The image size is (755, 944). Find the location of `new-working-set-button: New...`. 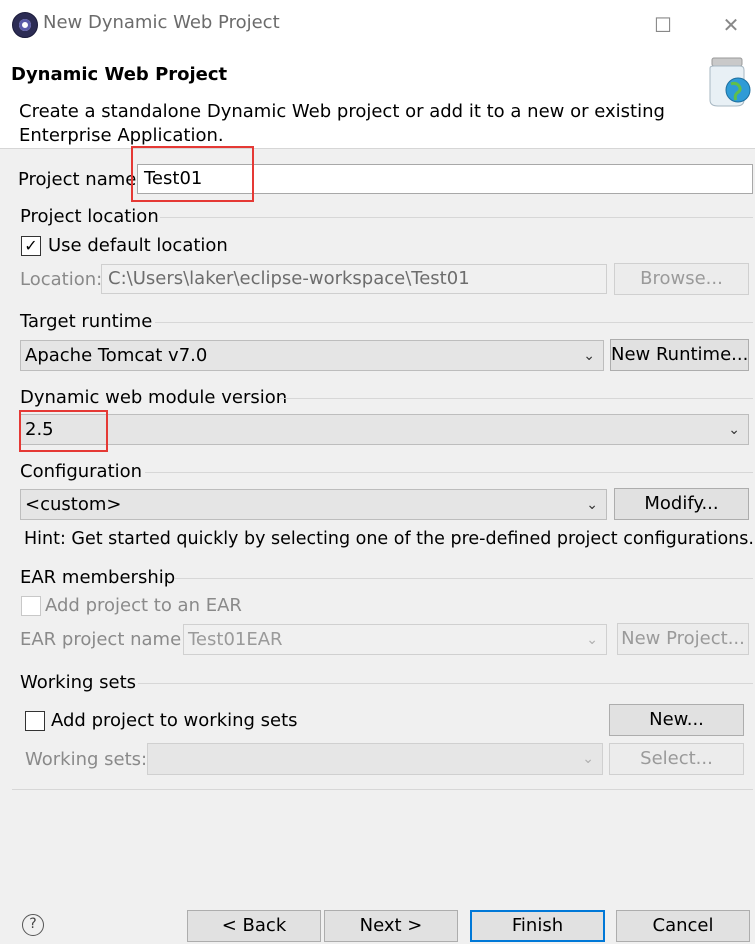

new-working-set-button: New... is located at coordinates (676, 720).